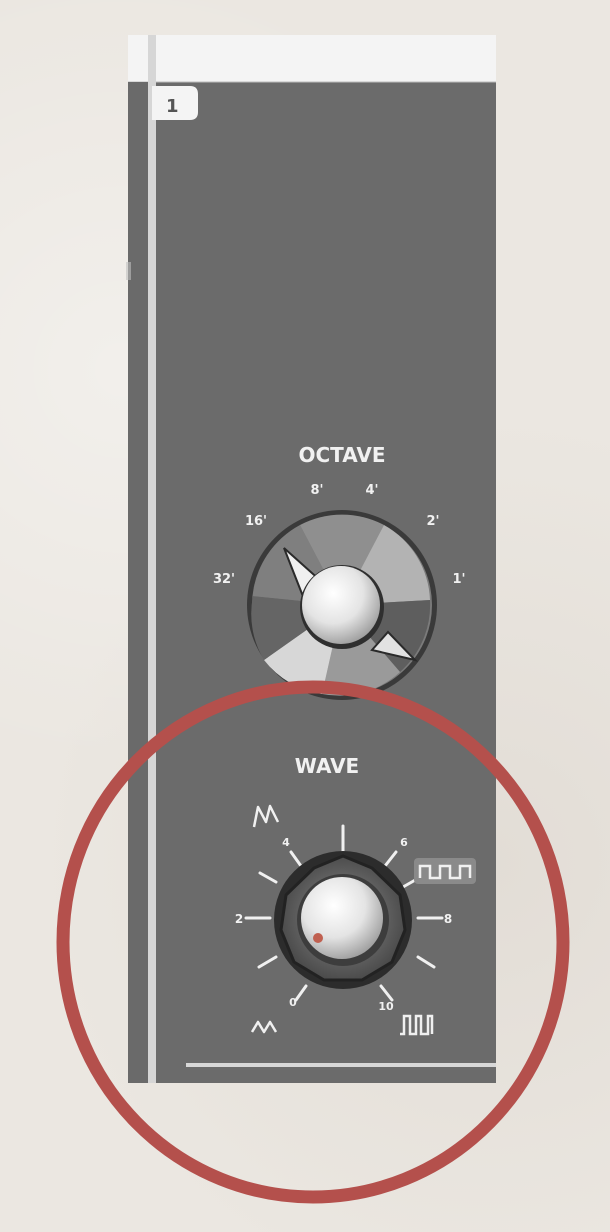 The height and width of the screenshot is (1232, 610). What do you see at coordinates (327, 766) in the screenshot?
I see `wave-title: WAVE` at bounding box center [327, 766].